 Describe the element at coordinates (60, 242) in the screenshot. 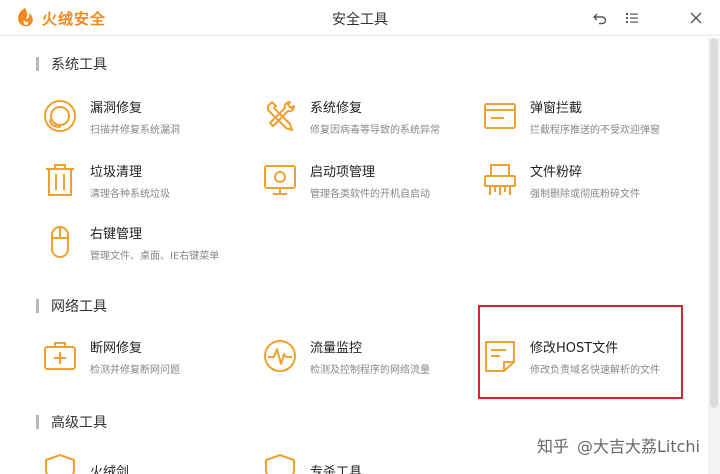

I see `right-click-mouse-icon` at that location.